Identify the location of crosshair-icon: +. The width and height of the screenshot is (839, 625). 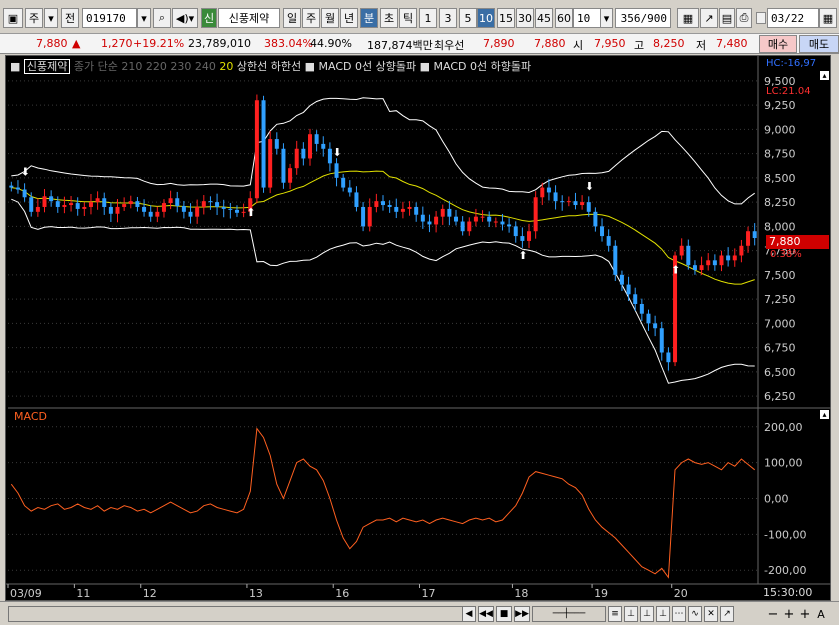
(789, 614).